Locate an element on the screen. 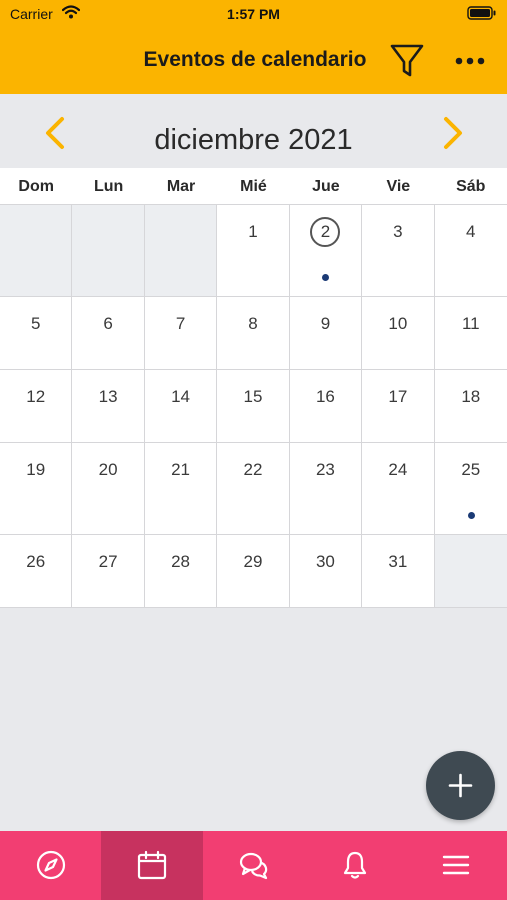 The height and width of the screenshot is (900, 507). calendar-day-cell: 2 is located at coordinates (326, 251).